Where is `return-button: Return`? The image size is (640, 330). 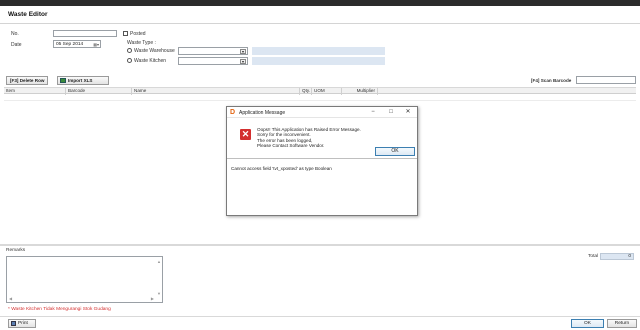 return-button: Return is located at coordinates (622, 323).